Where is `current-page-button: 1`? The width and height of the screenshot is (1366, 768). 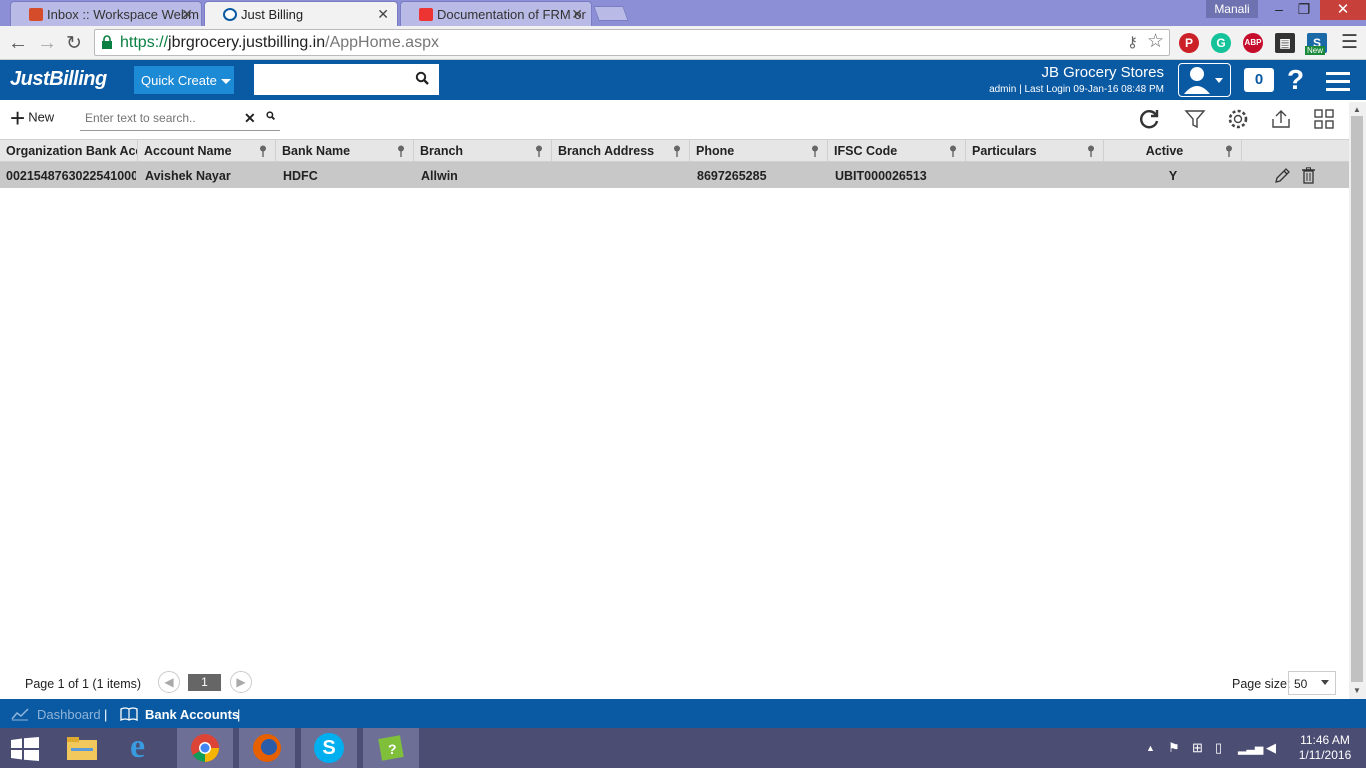
current-page-button: 1 is located at coordinates (204, 682).